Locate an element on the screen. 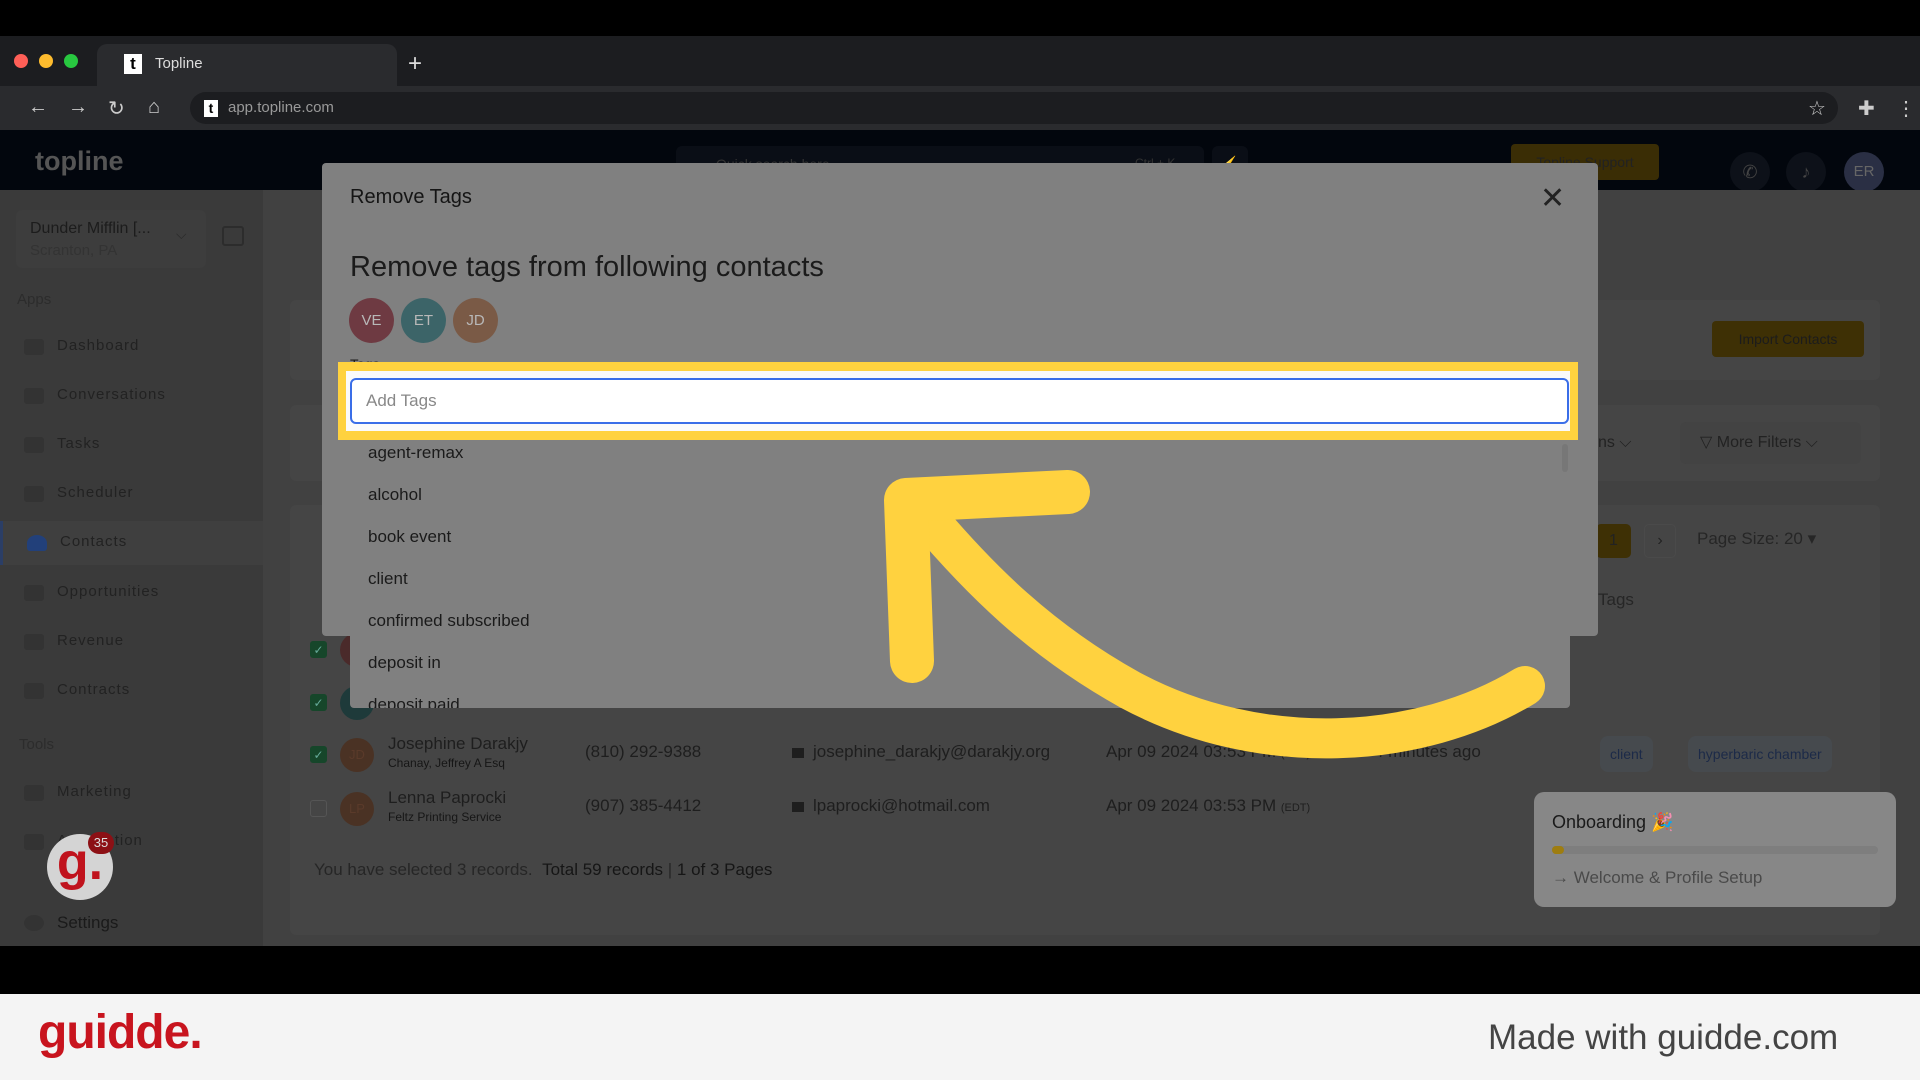 The height and width of the screenshot is (1080, 1920). screen-bottom-band is located at coordinates (960, 970).